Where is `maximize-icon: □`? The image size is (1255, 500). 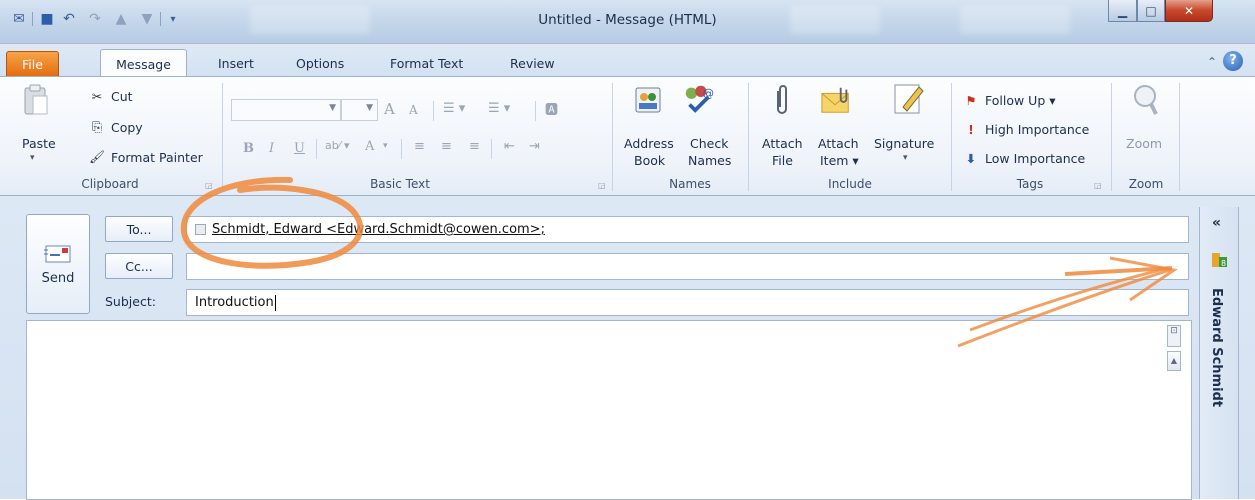 maximize-icon: □ is located at coordinates (1151, 10).